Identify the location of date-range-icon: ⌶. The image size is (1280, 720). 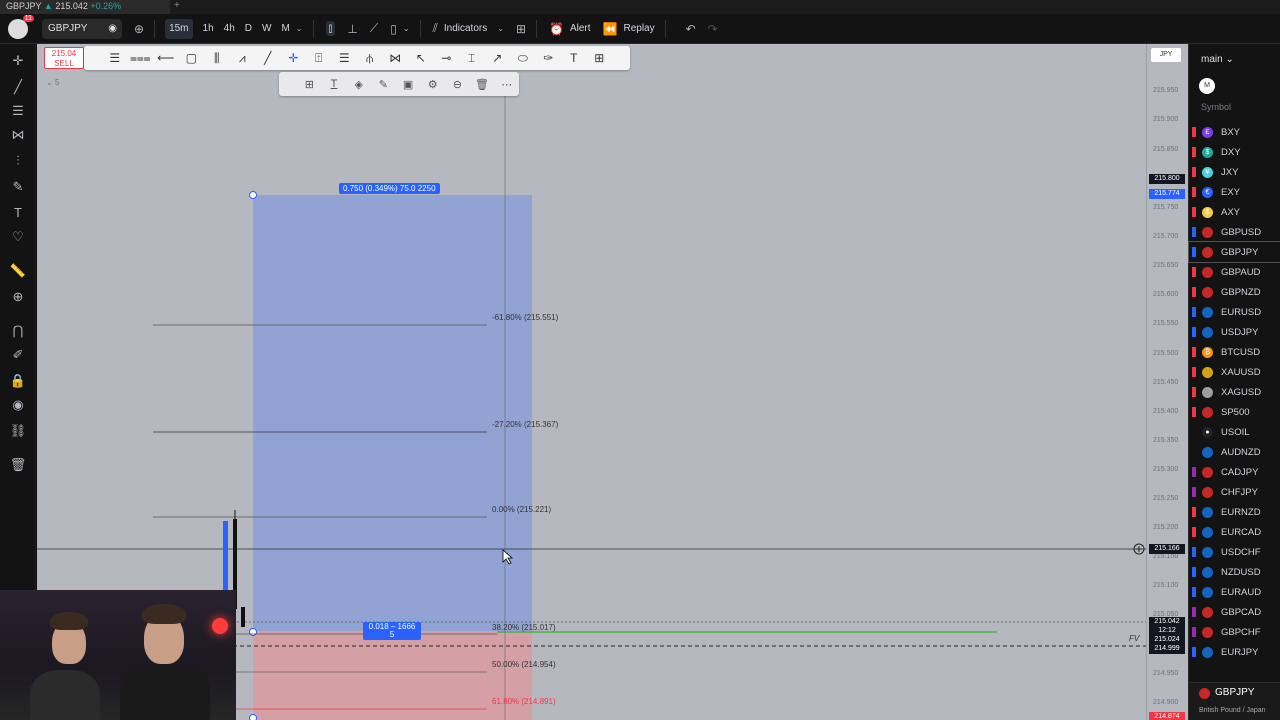
(472, 58).